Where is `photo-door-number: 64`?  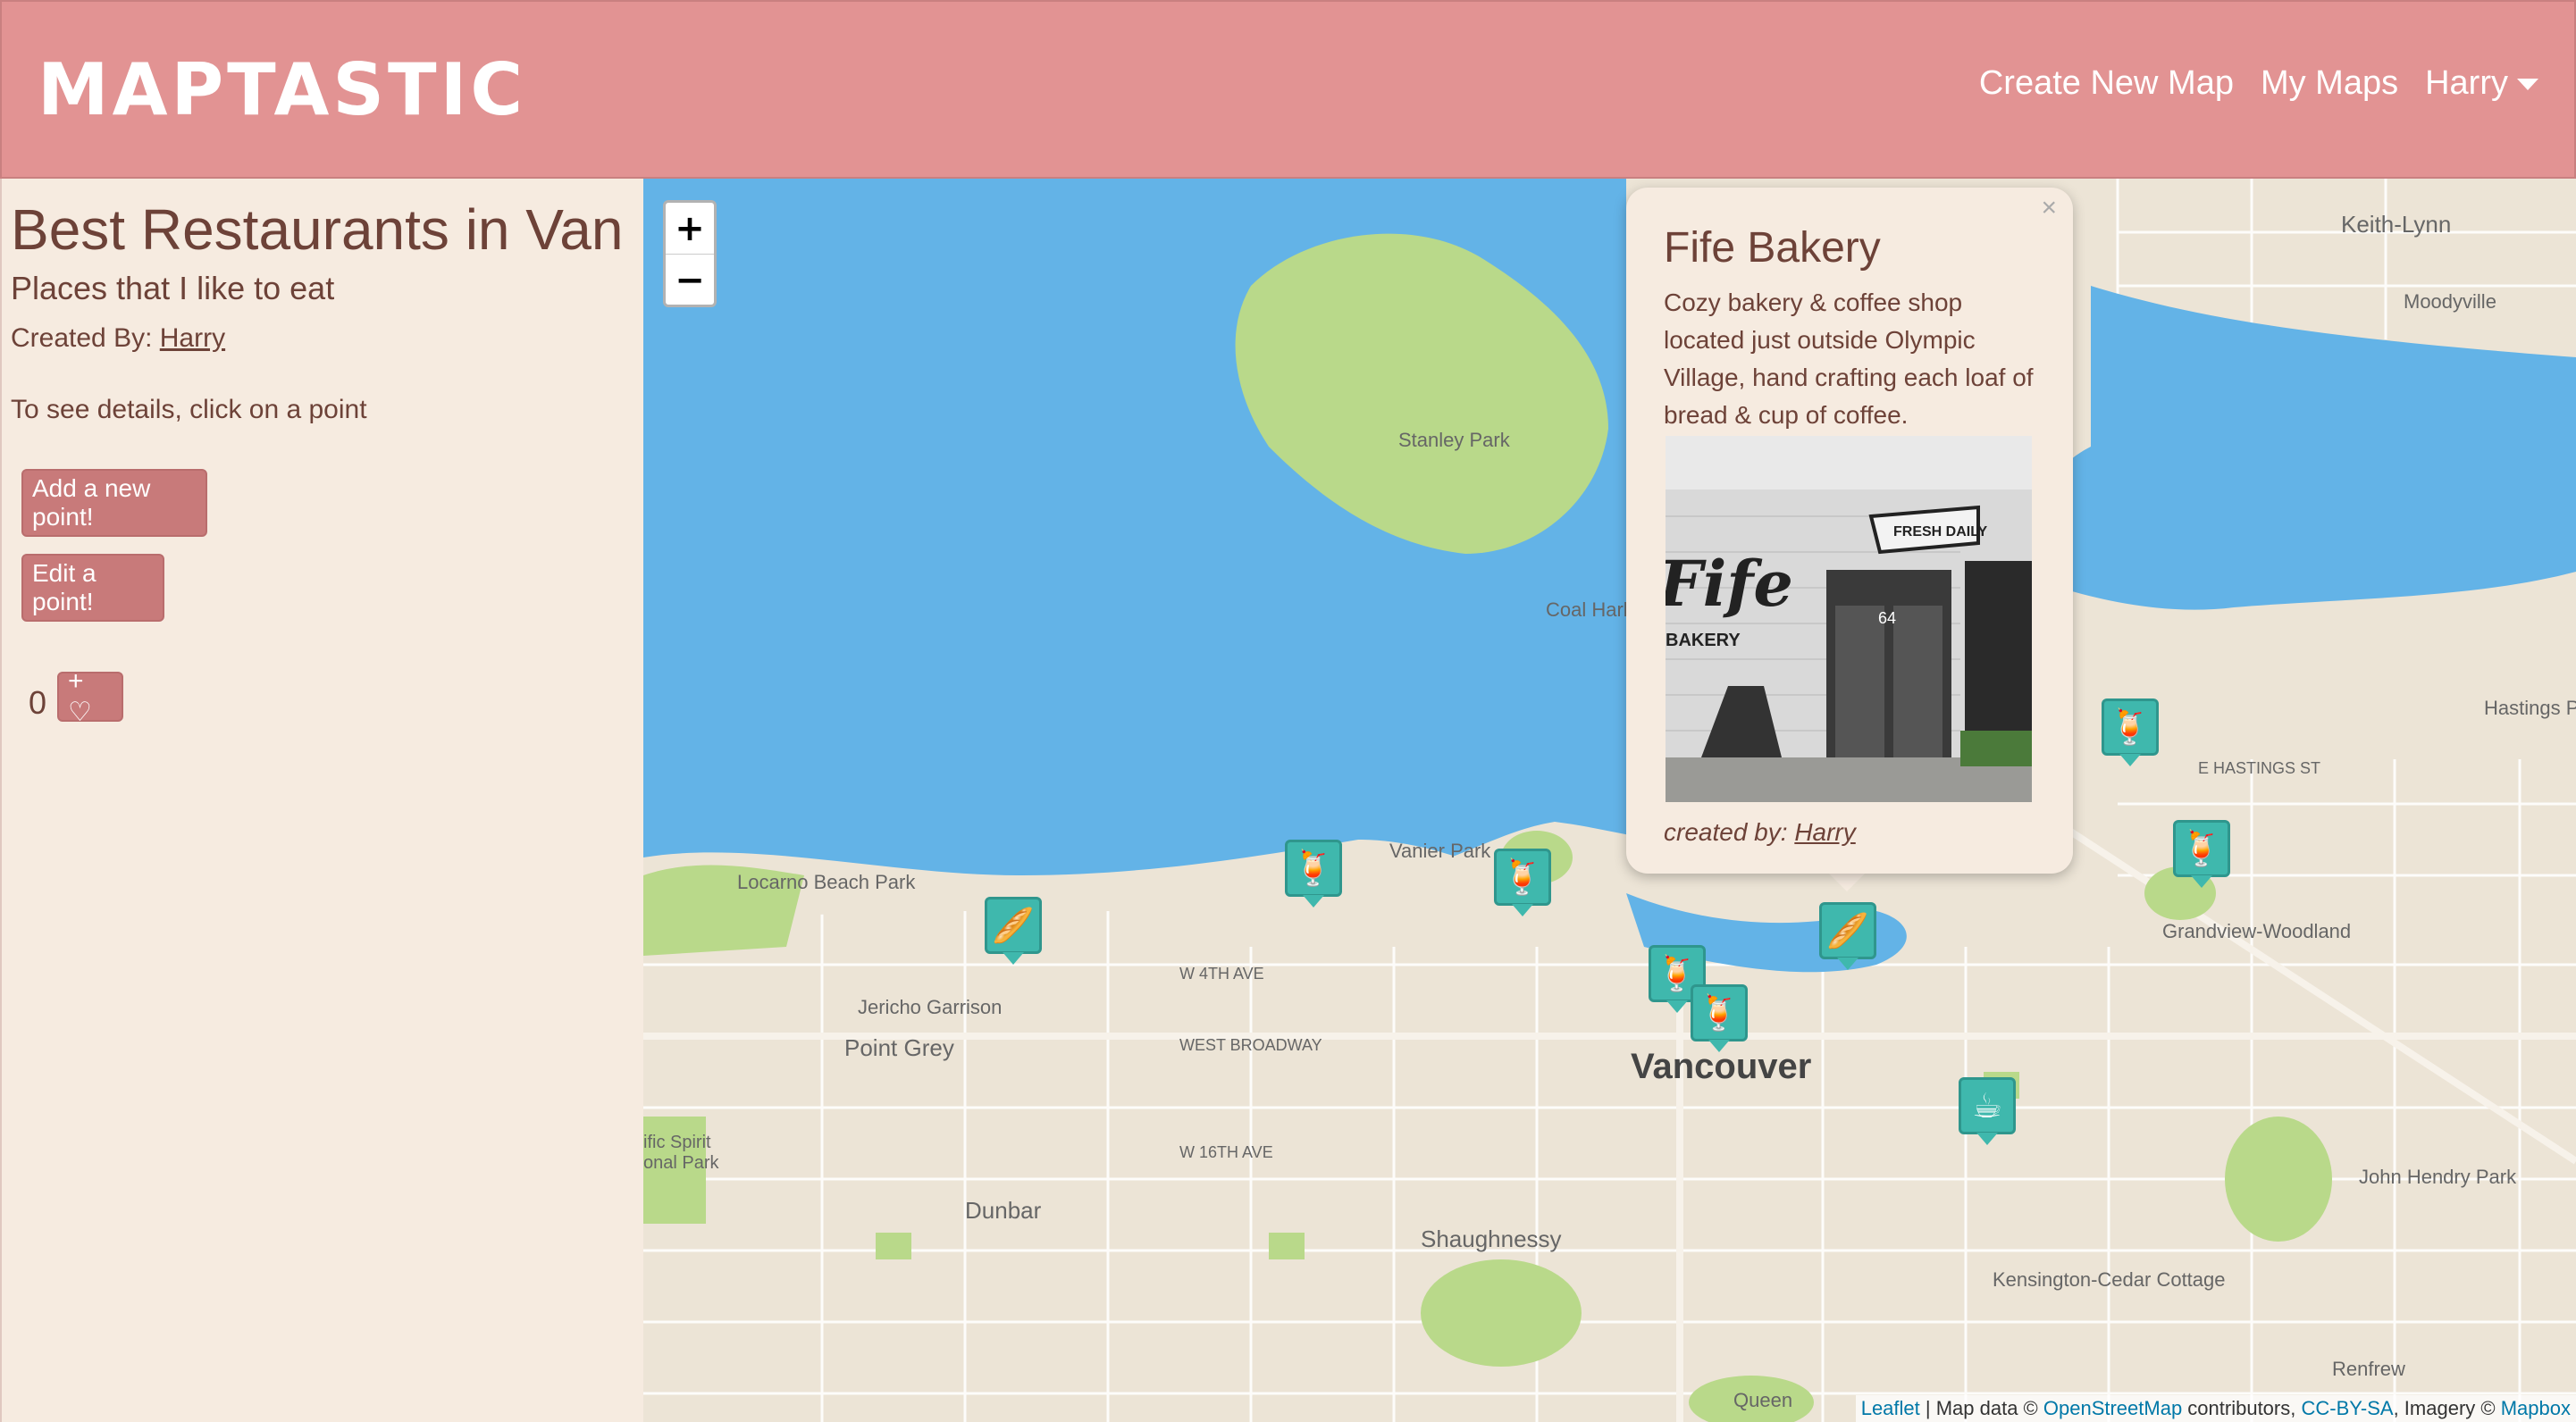
photo-door-number: 64 is located at coordinates (1887, 618).